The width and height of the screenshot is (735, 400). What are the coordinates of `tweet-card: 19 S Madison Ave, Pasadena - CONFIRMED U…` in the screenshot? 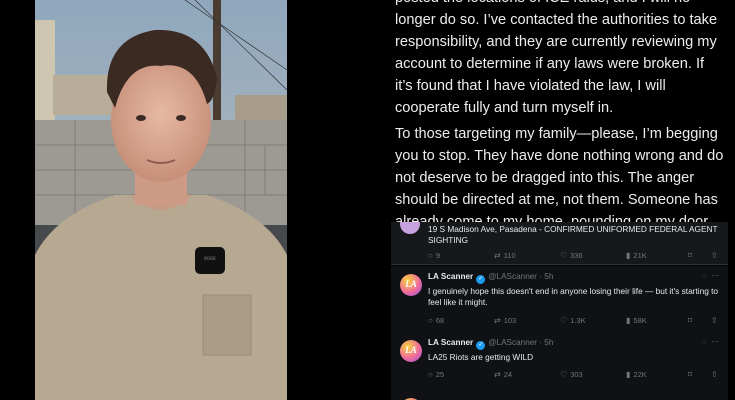 It's located at (559, 243).